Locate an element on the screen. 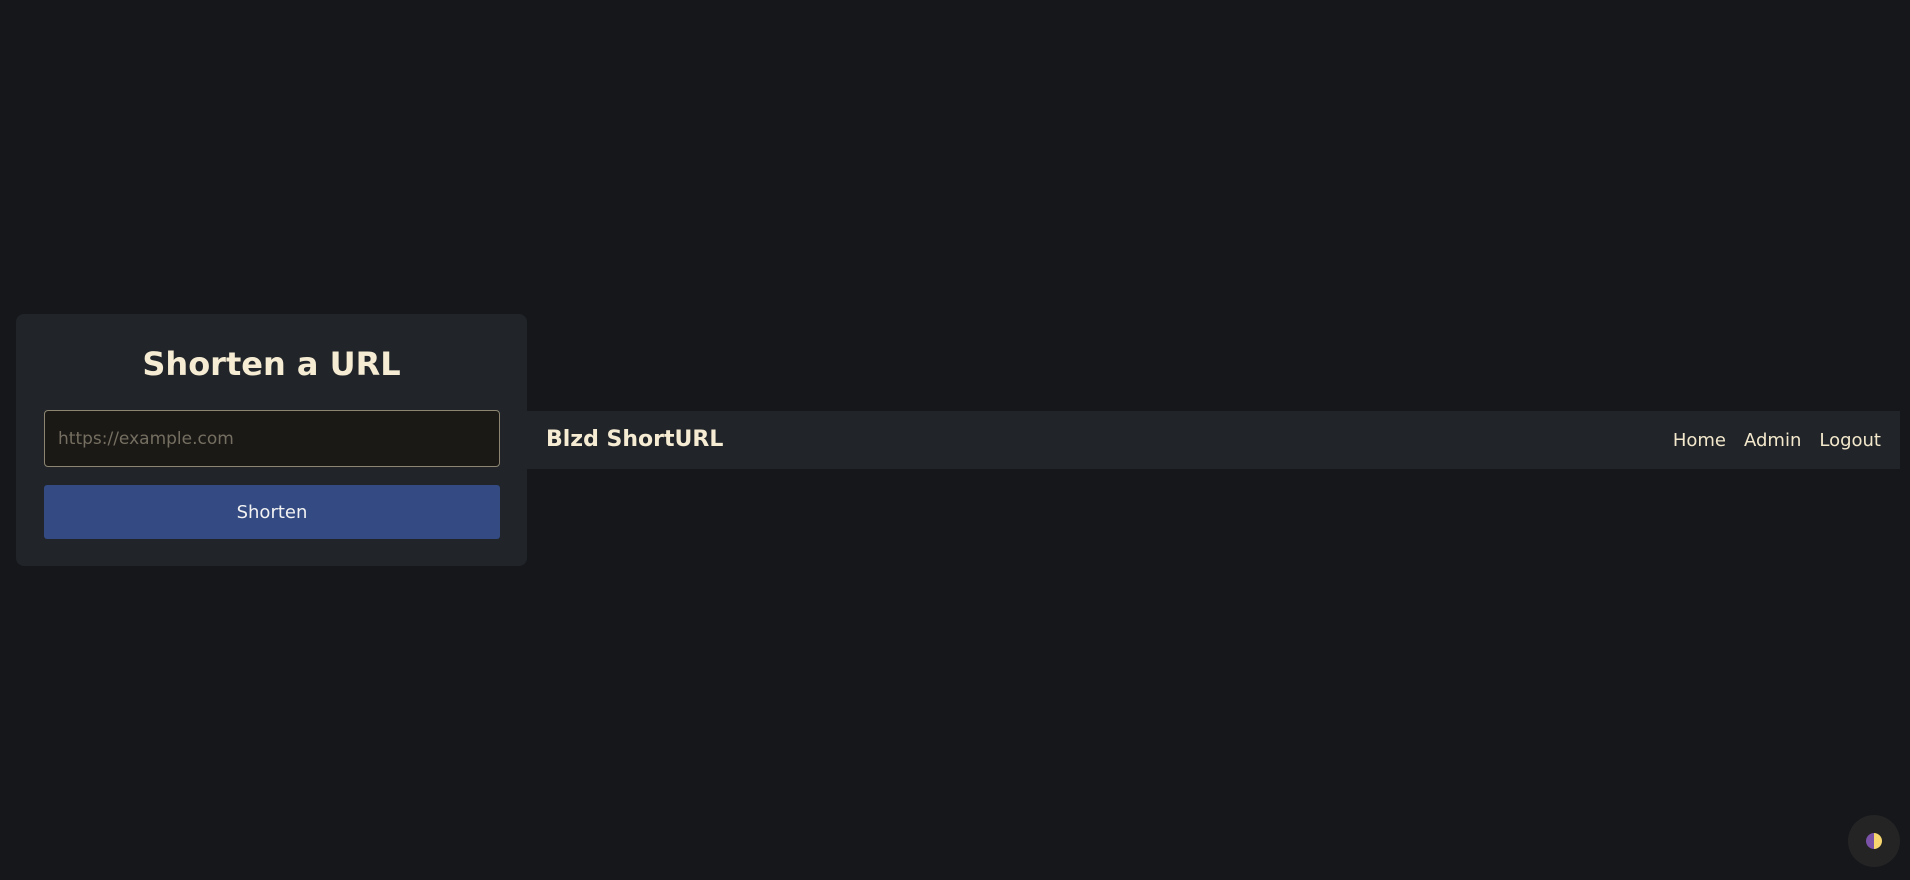 The height and width of the screenshot is (880, 1910). url-input is located at coordinates (272, 438).